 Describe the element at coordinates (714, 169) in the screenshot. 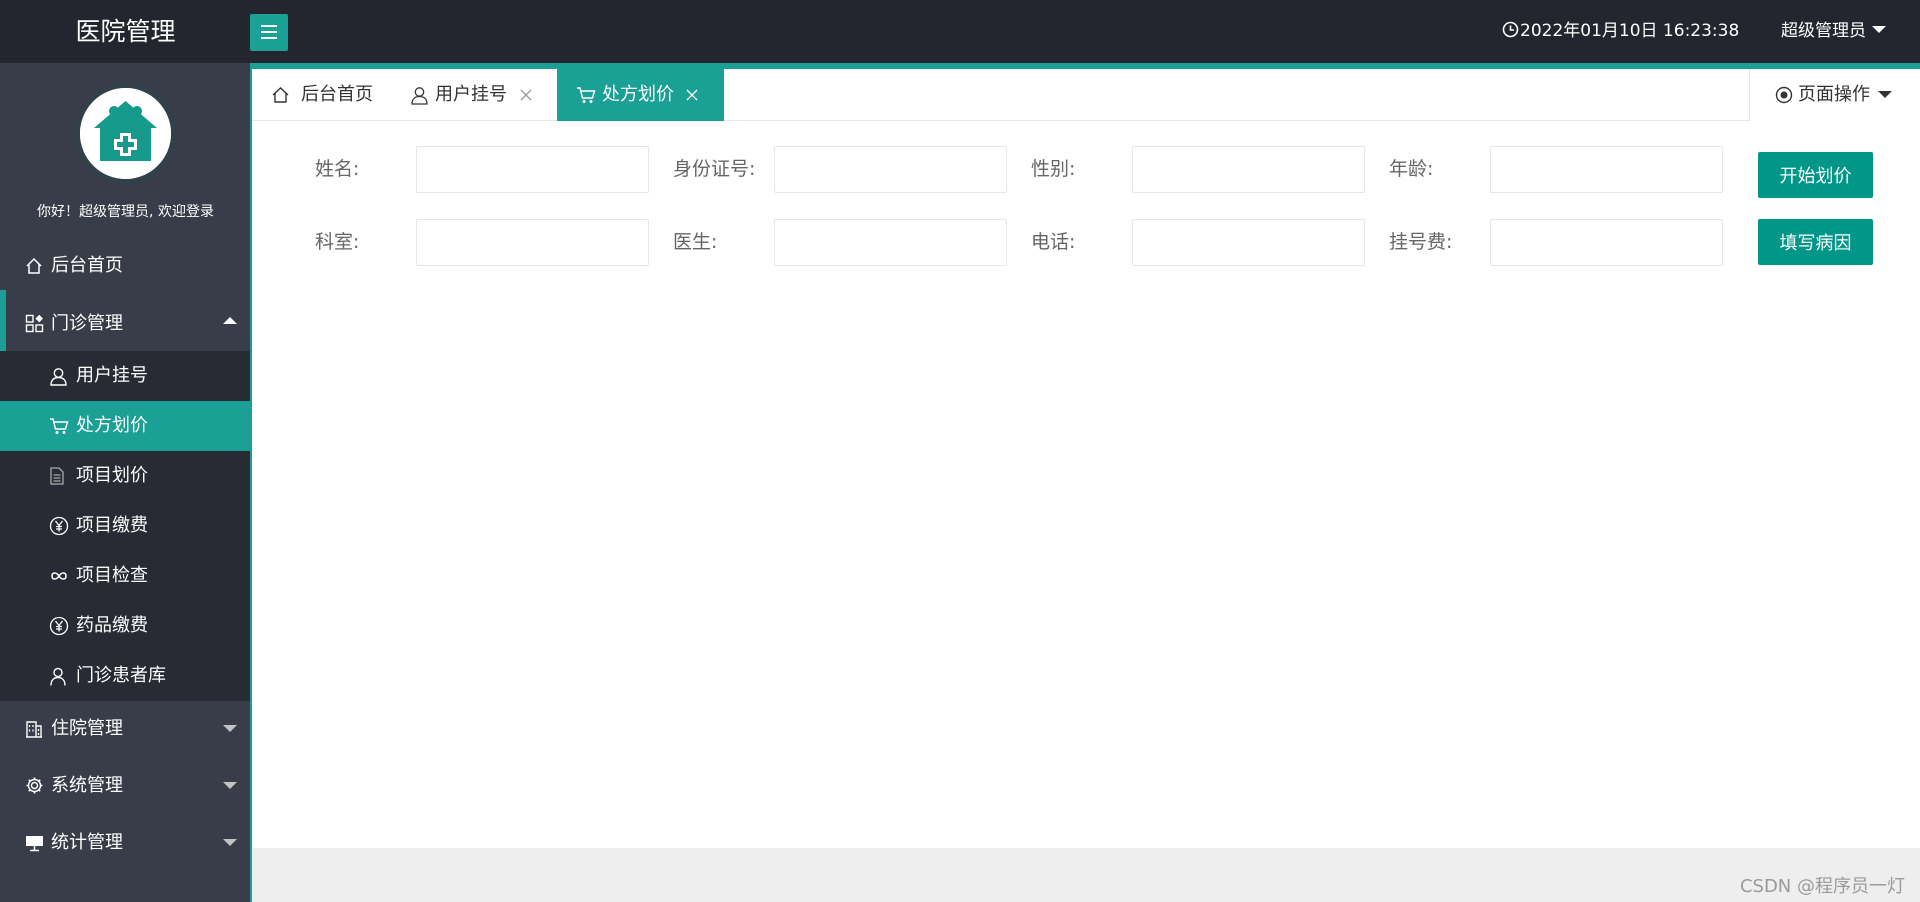

I see `id-number-label: 身份证号:` at that location.